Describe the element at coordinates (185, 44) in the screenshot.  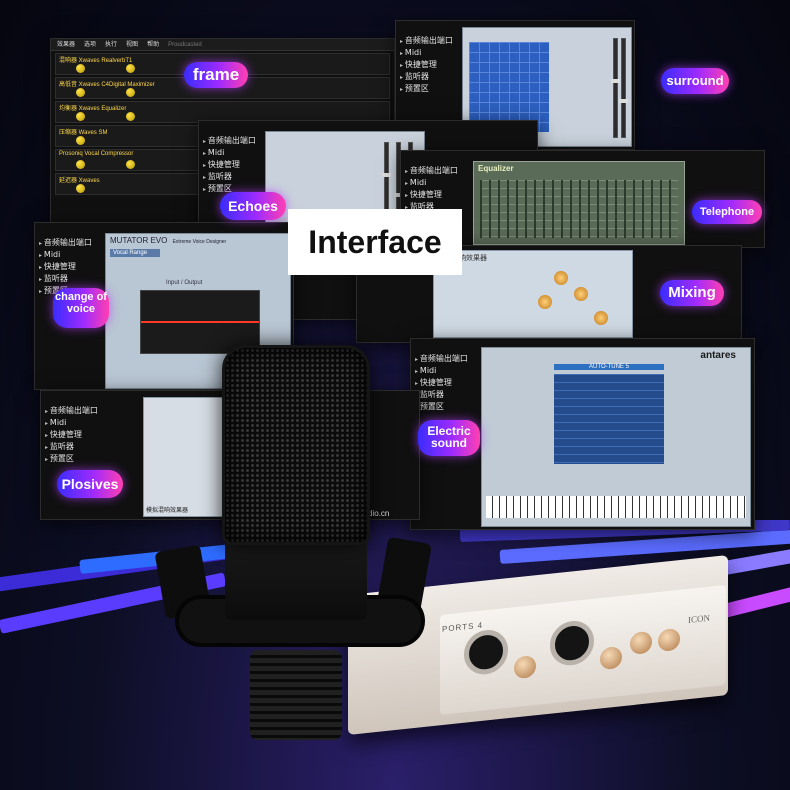
I see `menu-broadcast: Proudcasted` at that location.